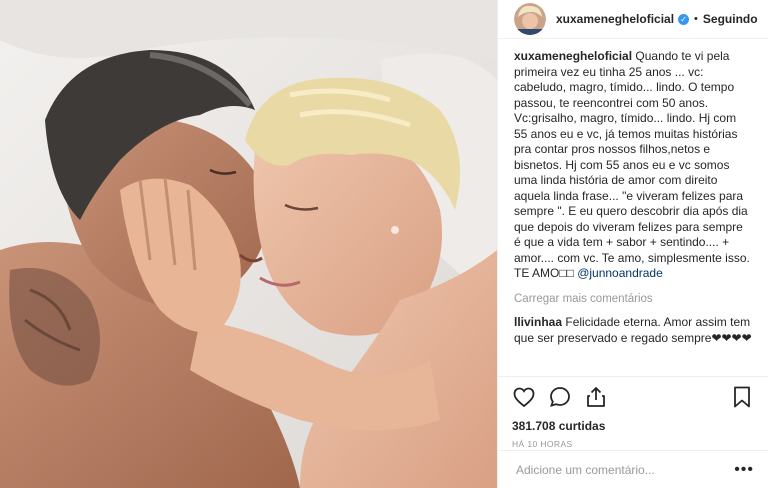 Image resolution: width=768 pixels, height=488 pixels. Describe the element at coordinates (573, 56) in the screenshot. I see `caption-username: xuxamenegheloficial` at that location.